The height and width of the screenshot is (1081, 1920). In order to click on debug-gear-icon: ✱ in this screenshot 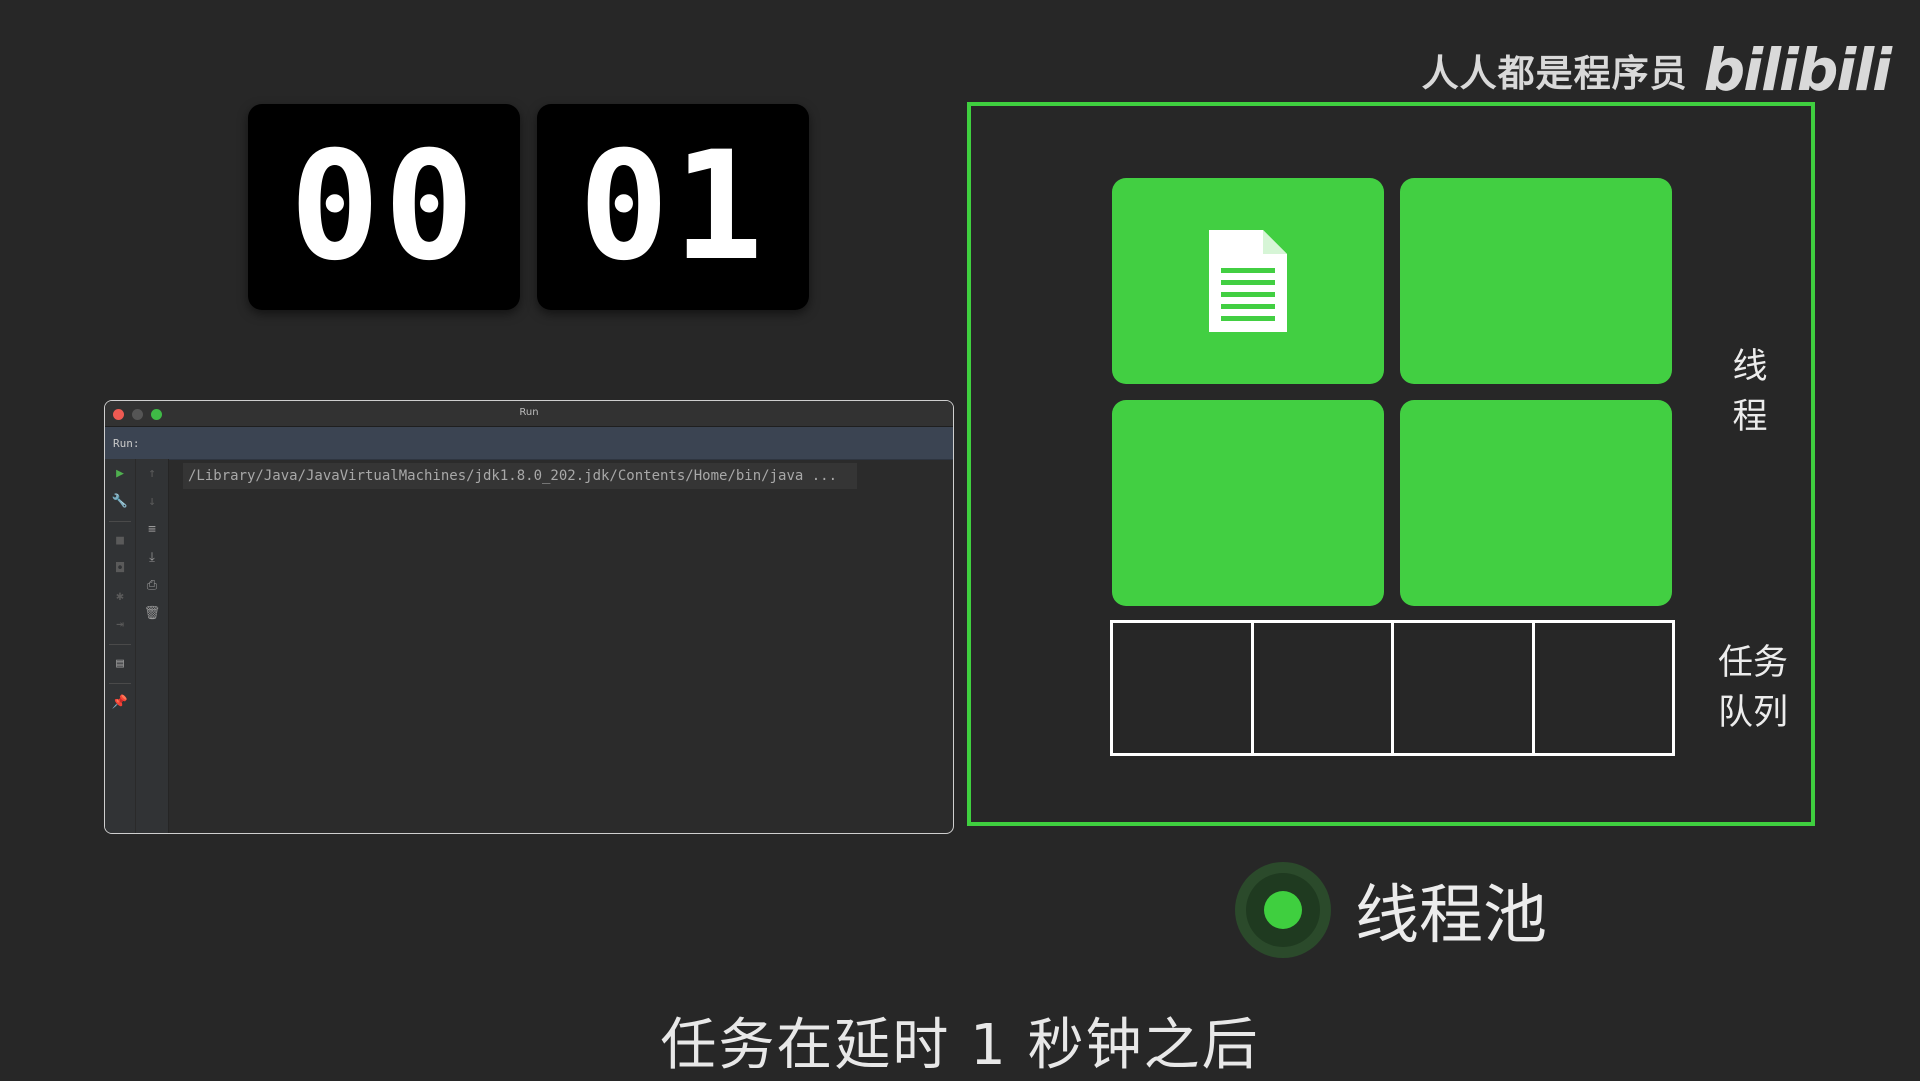, I will do `click(120, 597)`.